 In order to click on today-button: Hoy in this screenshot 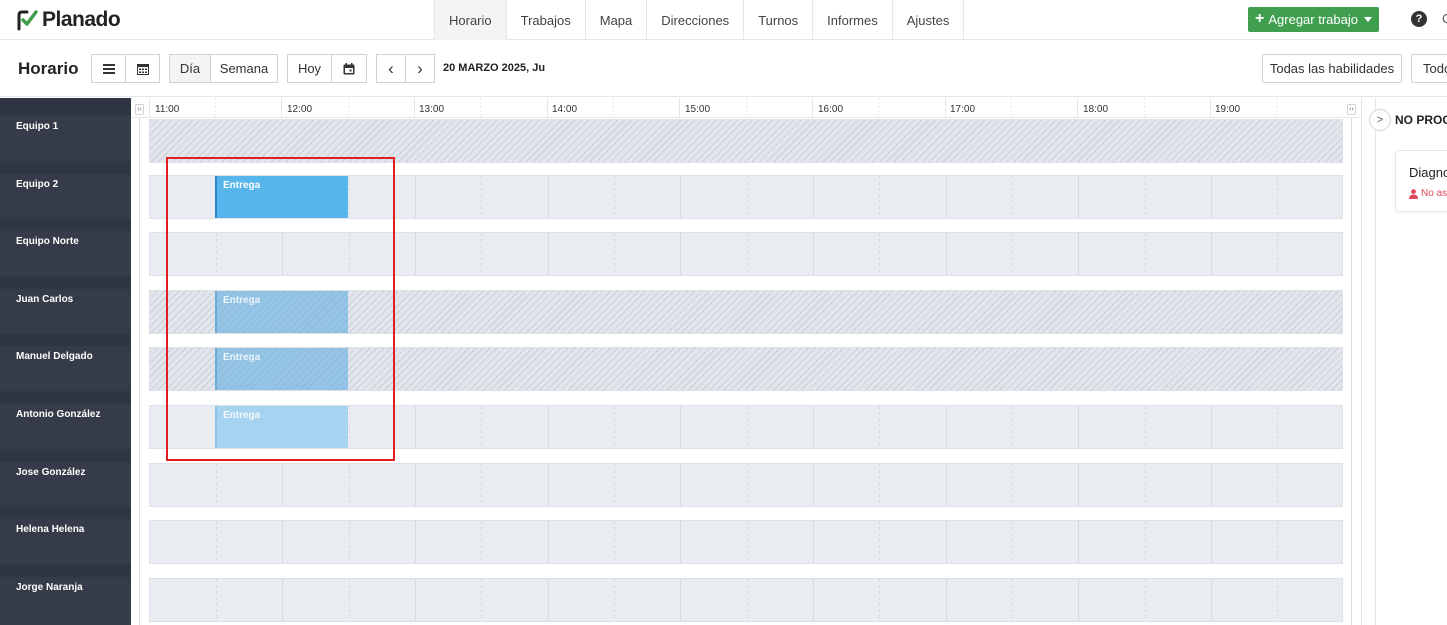, I will do `click(309, 68)`.